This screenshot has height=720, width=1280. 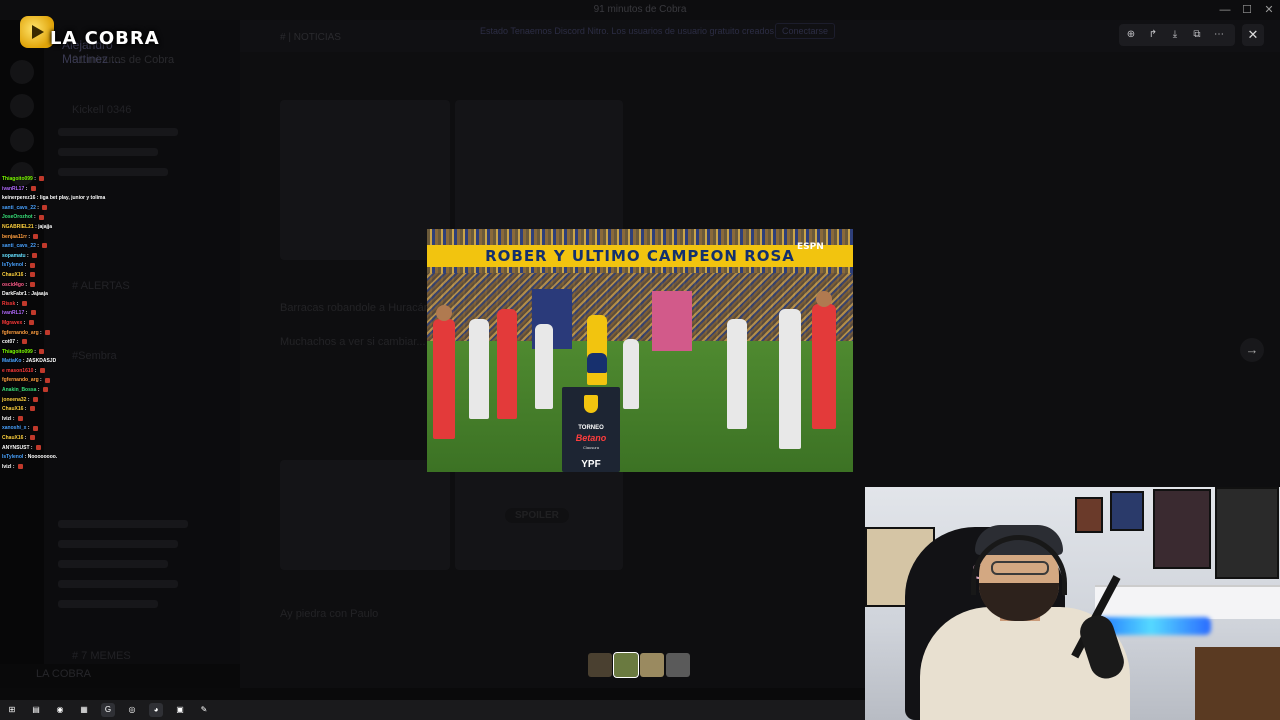 I want to click on chat-username: Mgravex, so click(x=12, y=322).